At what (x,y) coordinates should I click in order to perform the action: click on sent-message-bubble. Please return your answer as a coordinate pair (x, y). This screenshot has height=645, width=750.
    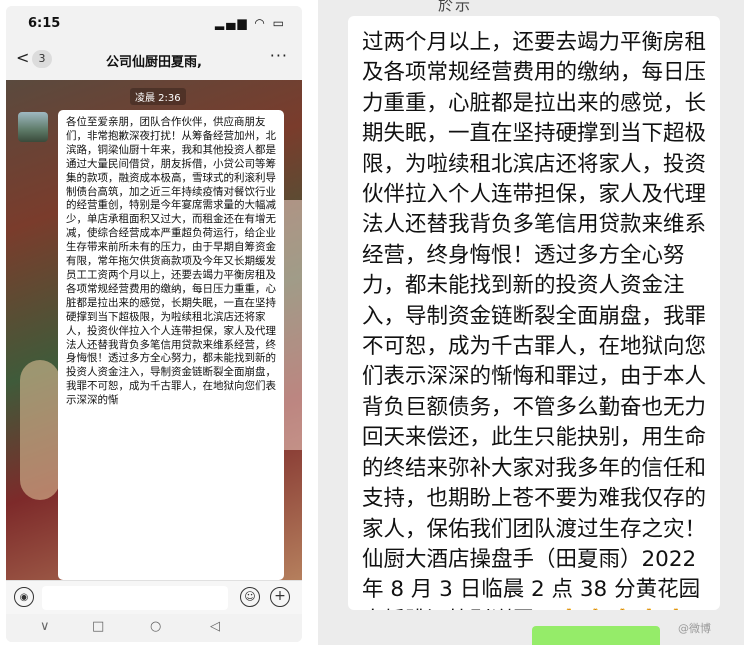
    Looking at the image, I should click on (596, 635).